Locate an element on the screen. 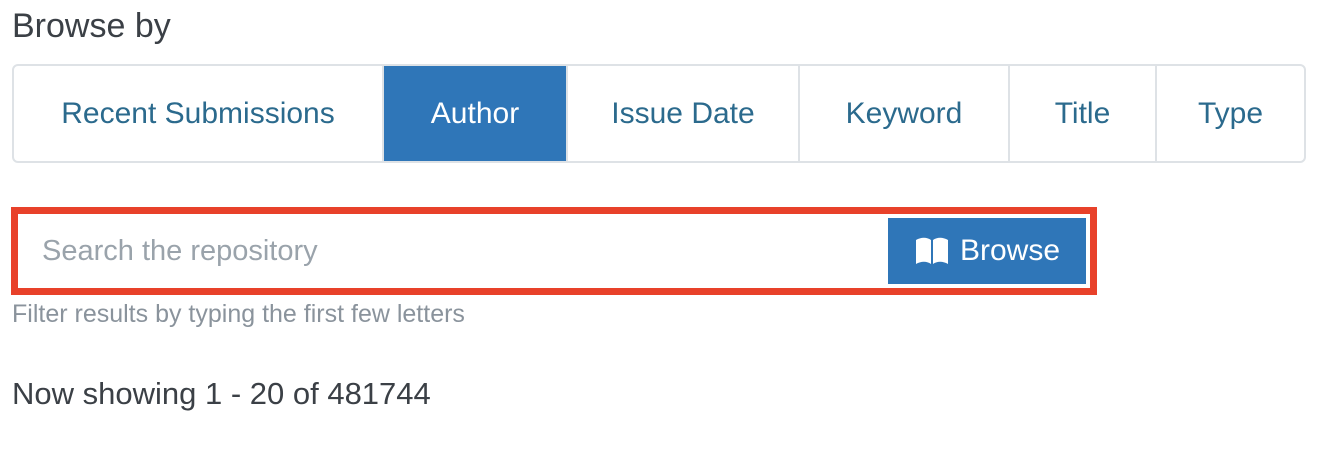 The width and height of the screenshot is (1324, 460). tab-title: Title is located at coordinates (1083, 113).